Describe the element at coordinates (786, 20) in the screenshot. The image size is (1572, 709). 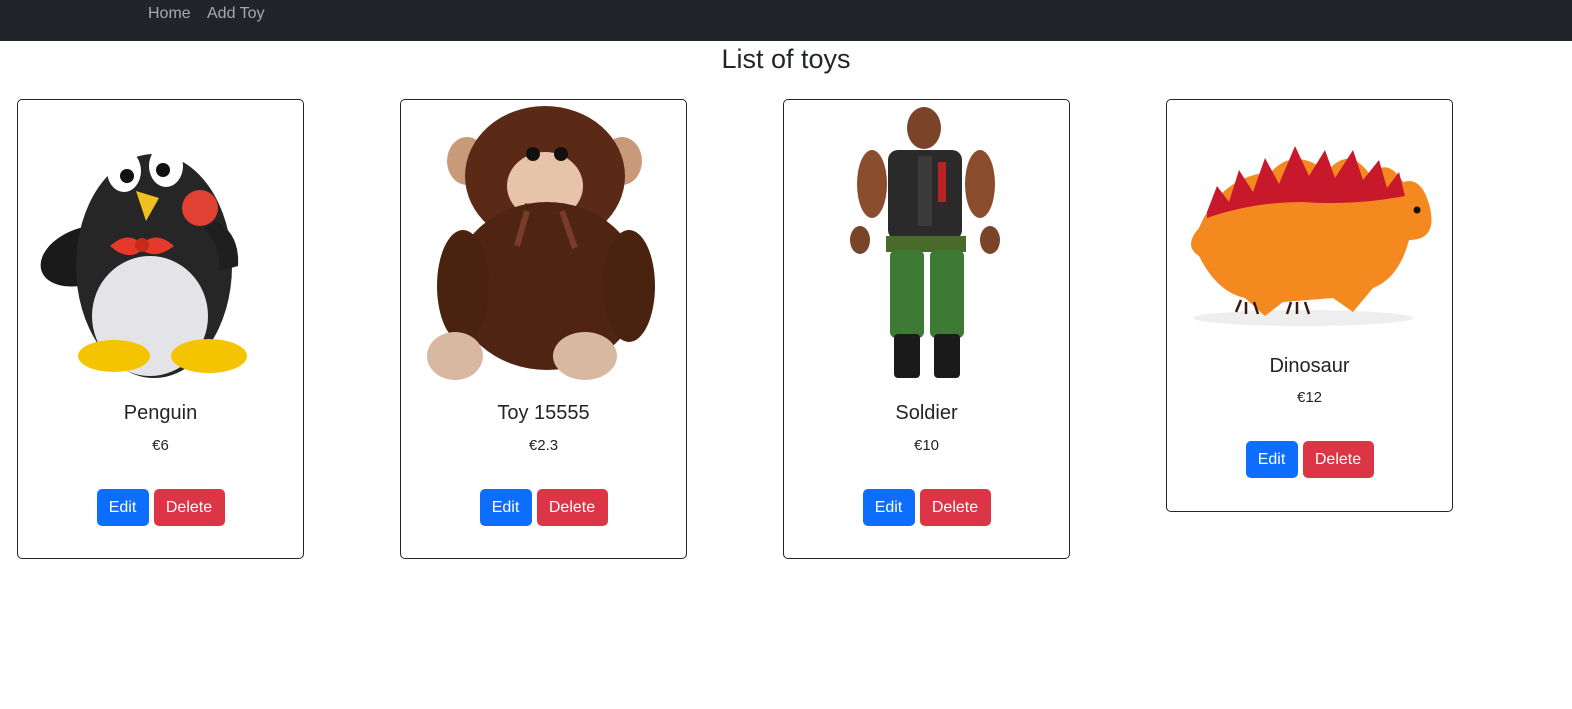
I see `navbar: Home Add Toy` at that location.